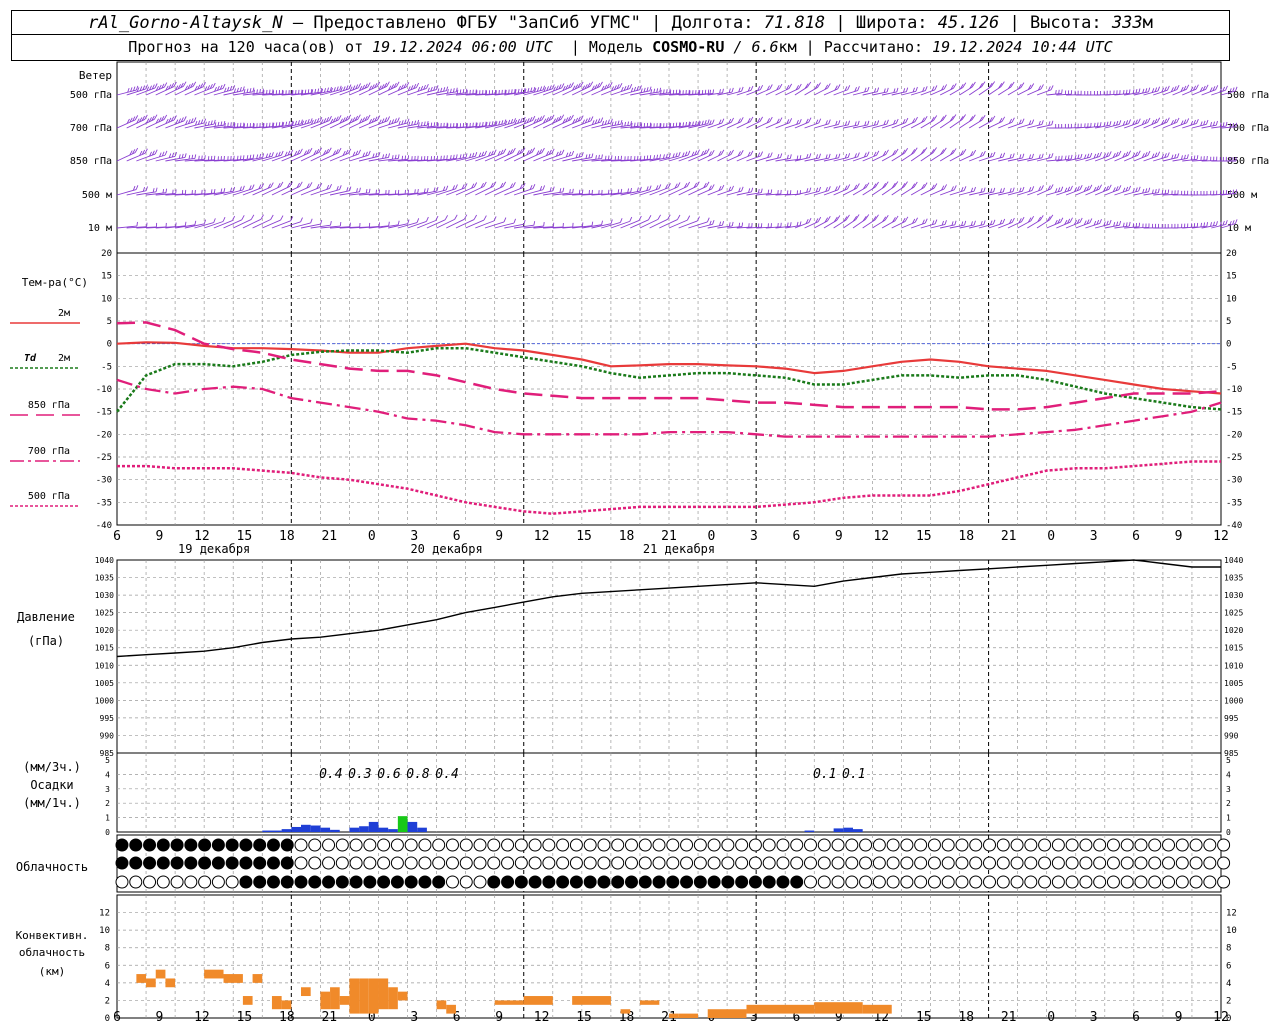 The height and width of the screenshot is (1024, 1280). Describe the element at coordinates (1228, 1001) in the screenshot. I see `conv-y-tick-right: 2` at that location.